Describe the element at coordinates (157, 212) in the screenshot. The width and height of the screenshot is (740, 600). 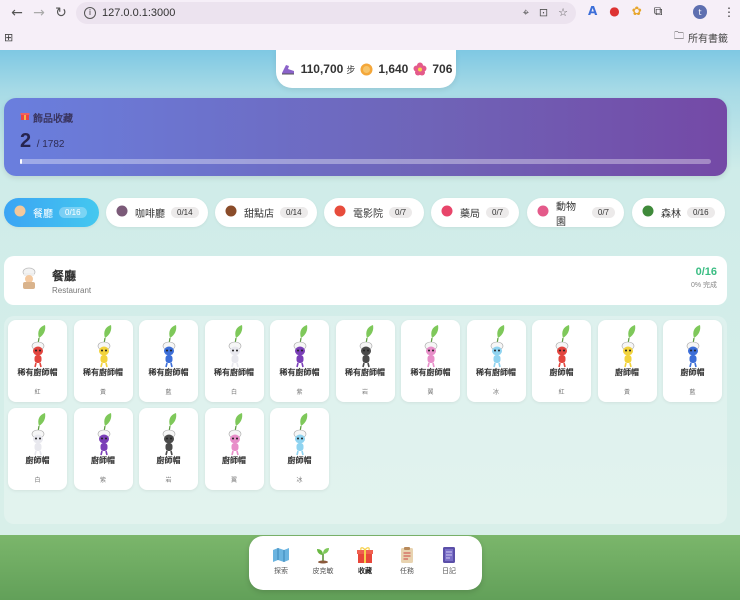
I see `tab-category-1: 咖啡廳 0/14` at that location.